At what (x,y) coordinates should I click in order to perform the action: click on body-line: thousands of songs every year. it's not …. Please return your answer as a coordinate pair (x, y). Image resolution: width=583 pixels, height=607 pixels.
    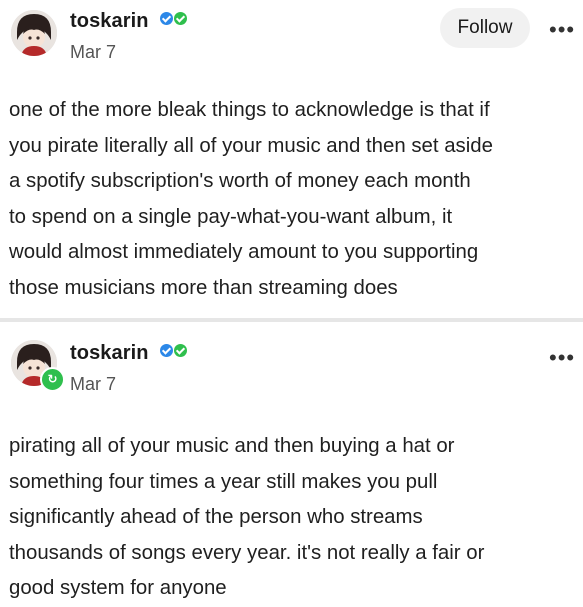
    Looking at the image, I should click on (247, 552).